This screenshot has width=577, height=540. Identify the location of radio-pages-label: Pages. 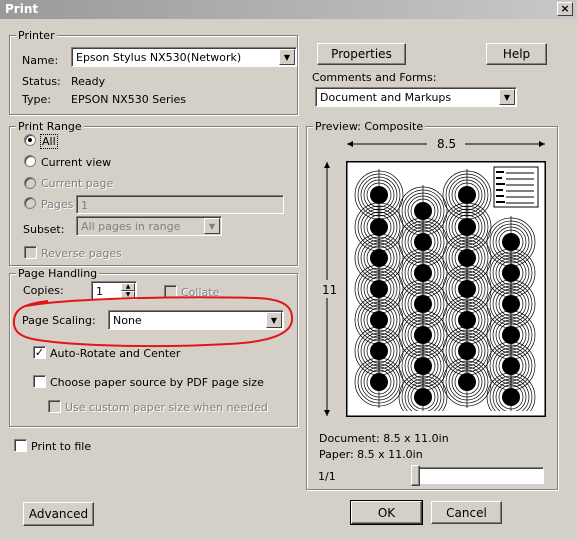
(57, 204).